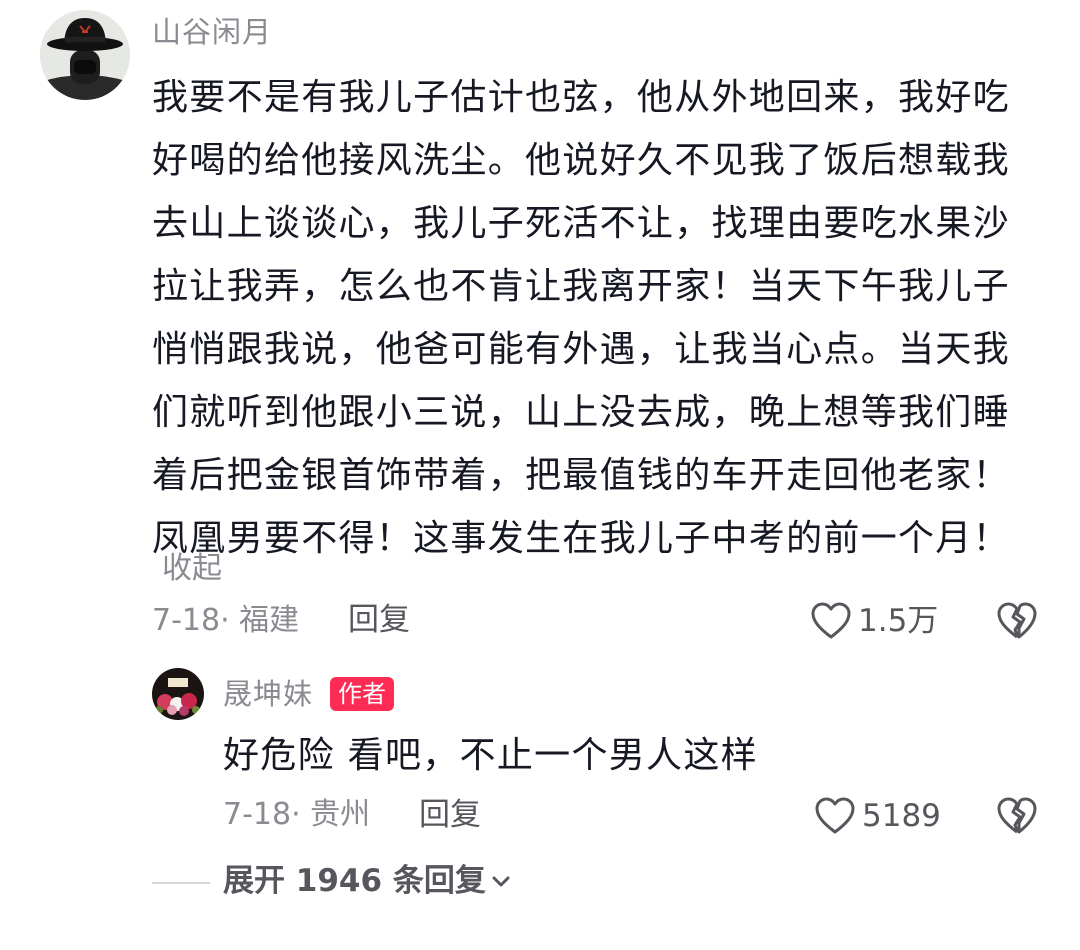 The height and width of the screenshot is (950, 1080). What do you see at coordinates (192, 569) in the screenshot?
I see `collapse-button: 收起` at bounding box center [192, 569].